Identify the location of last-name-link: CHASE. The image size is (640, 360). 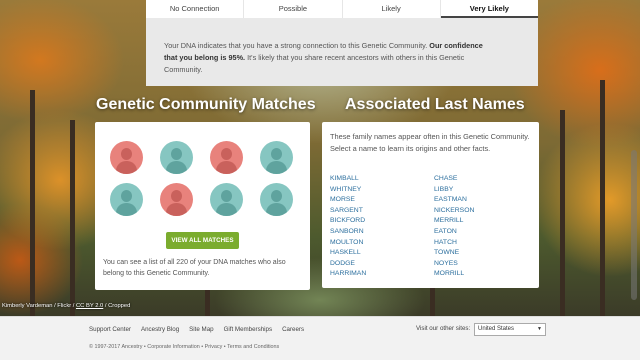
(454, 179).